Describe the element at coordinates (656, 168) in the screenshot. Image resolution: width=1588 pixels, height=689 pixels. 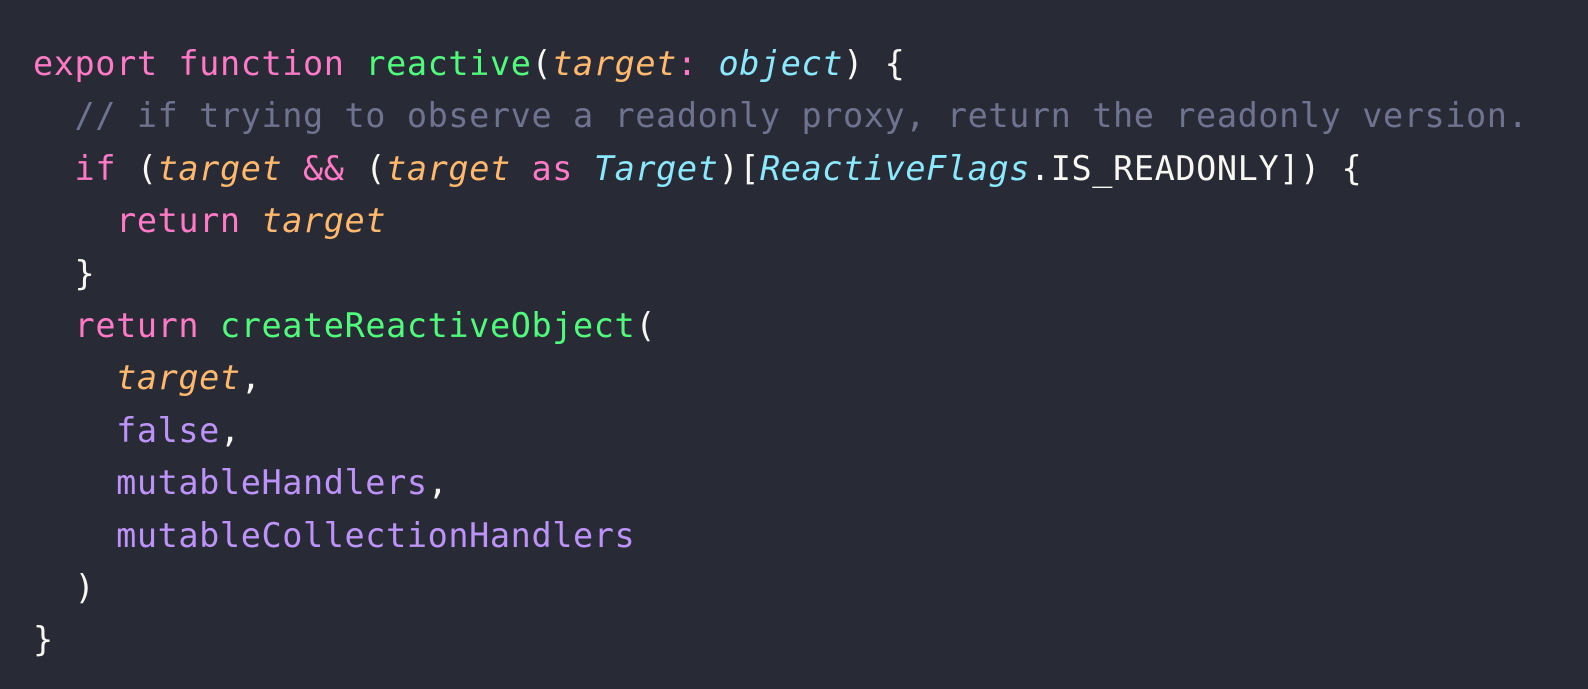
I see `type-token: Target` at that location.